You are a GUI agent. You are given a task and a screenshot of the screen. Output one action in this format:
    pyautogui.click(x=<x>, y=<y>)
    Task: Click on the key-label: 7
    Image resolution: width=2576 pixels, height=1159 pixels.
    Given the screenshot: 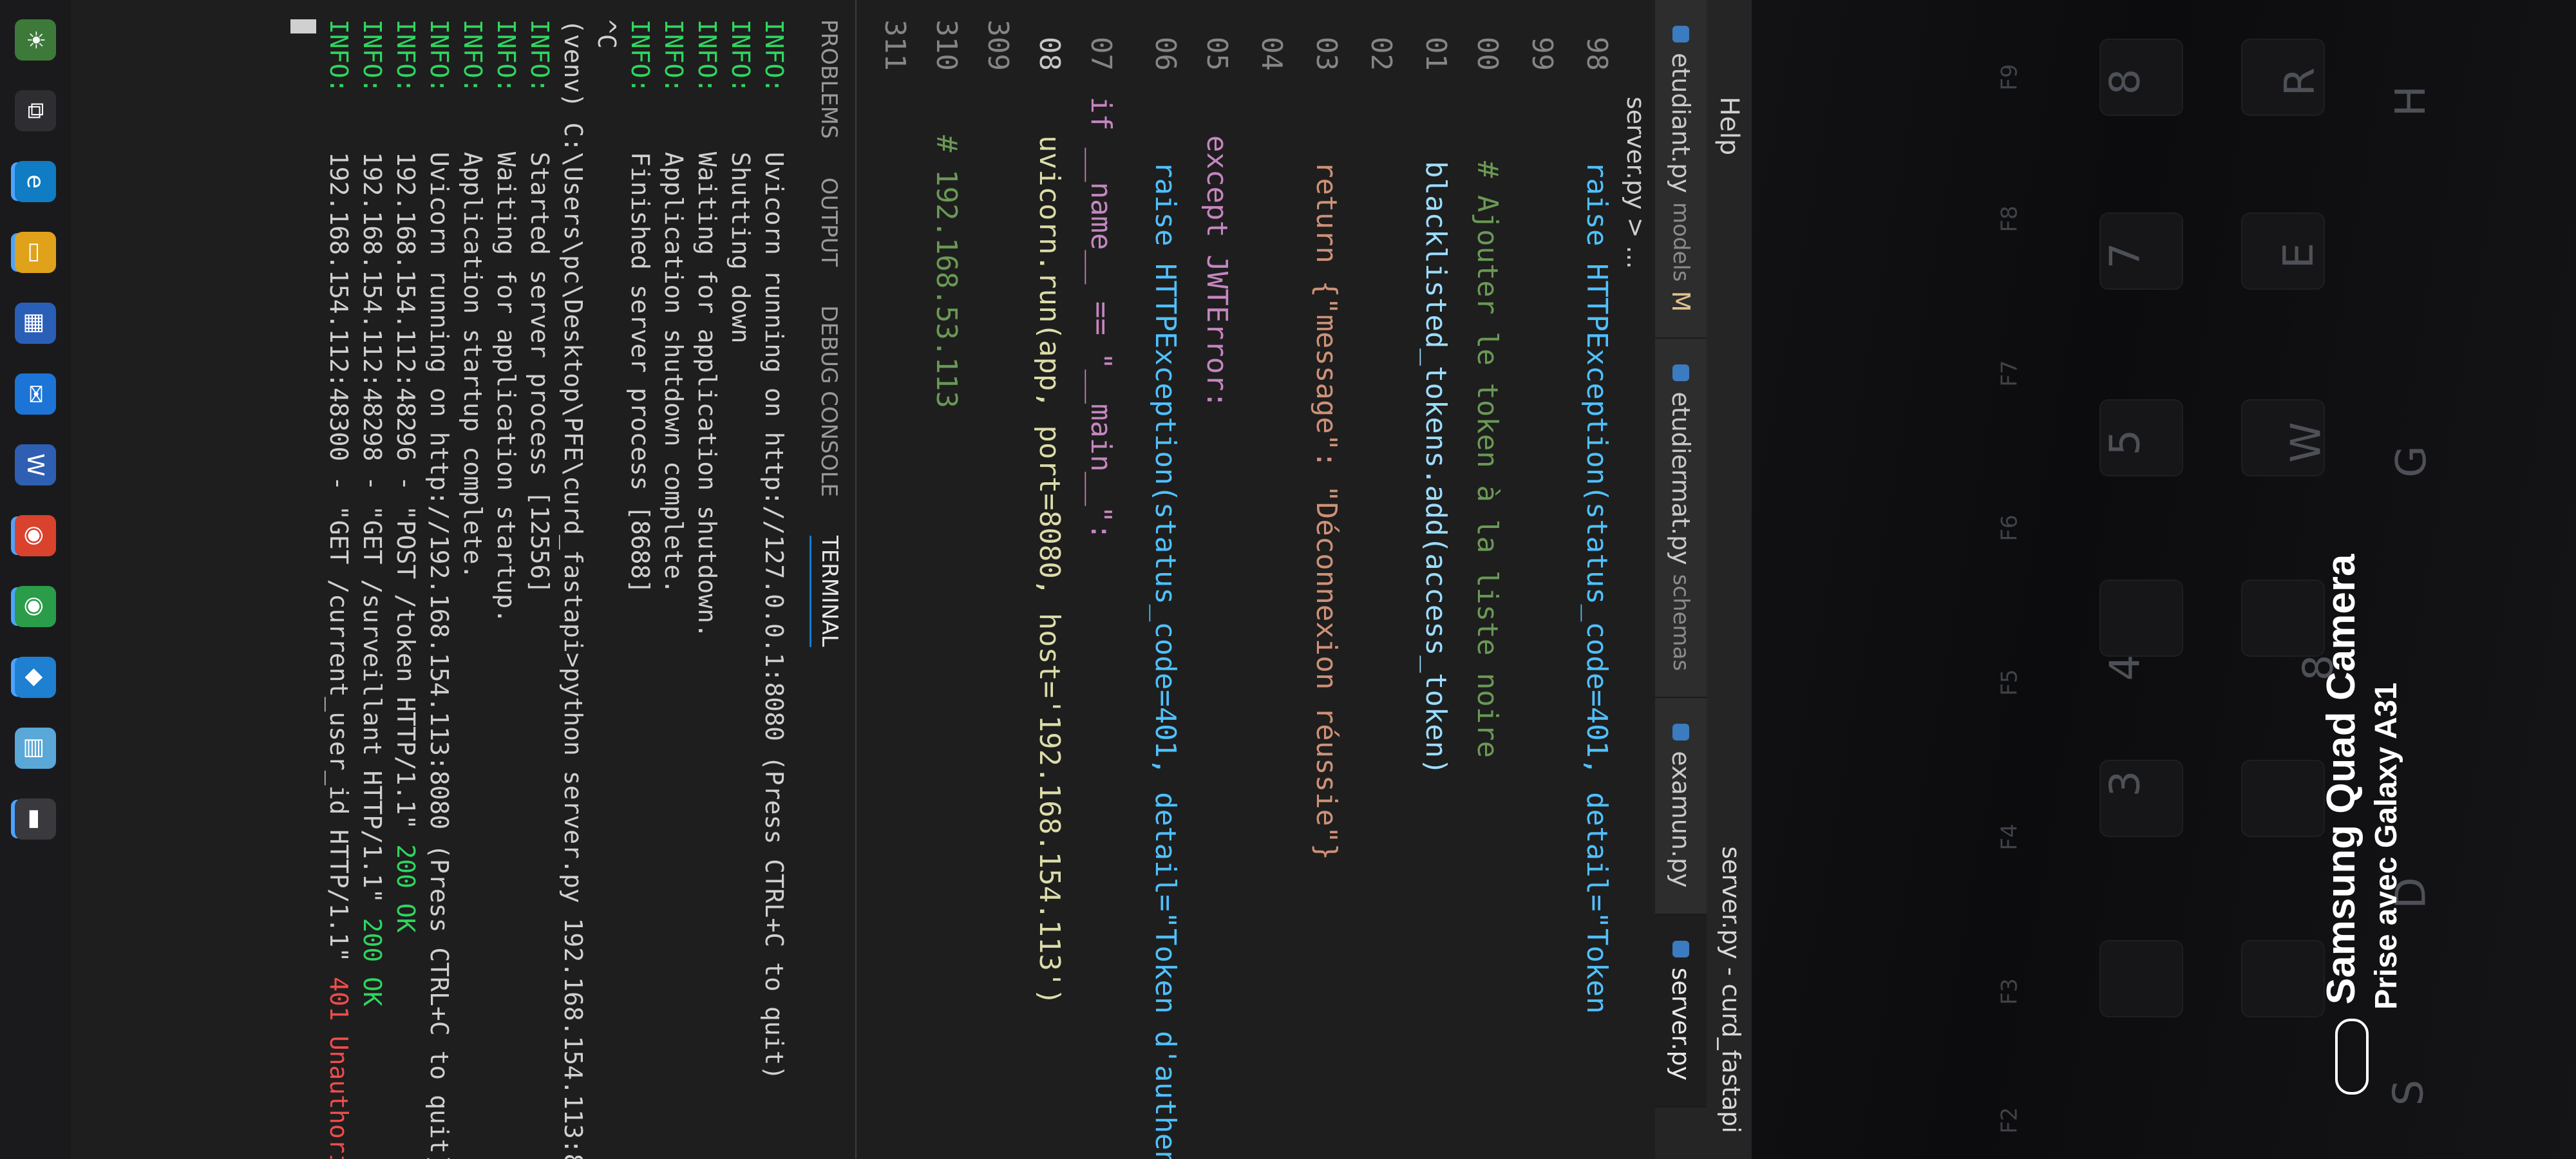 What is the action you would take?
    pyautogui.click(x=2125, y=255)
    